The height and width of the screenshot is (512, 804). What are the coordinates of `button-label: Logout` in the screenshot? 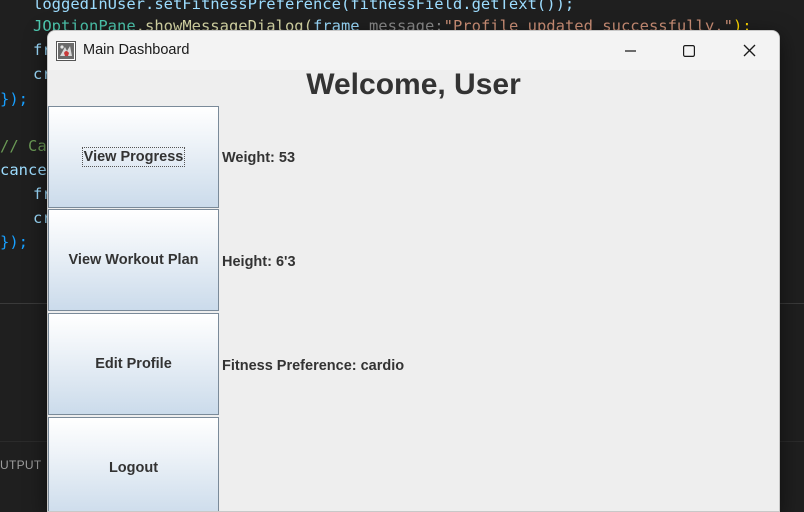 It's located at (133, 468).